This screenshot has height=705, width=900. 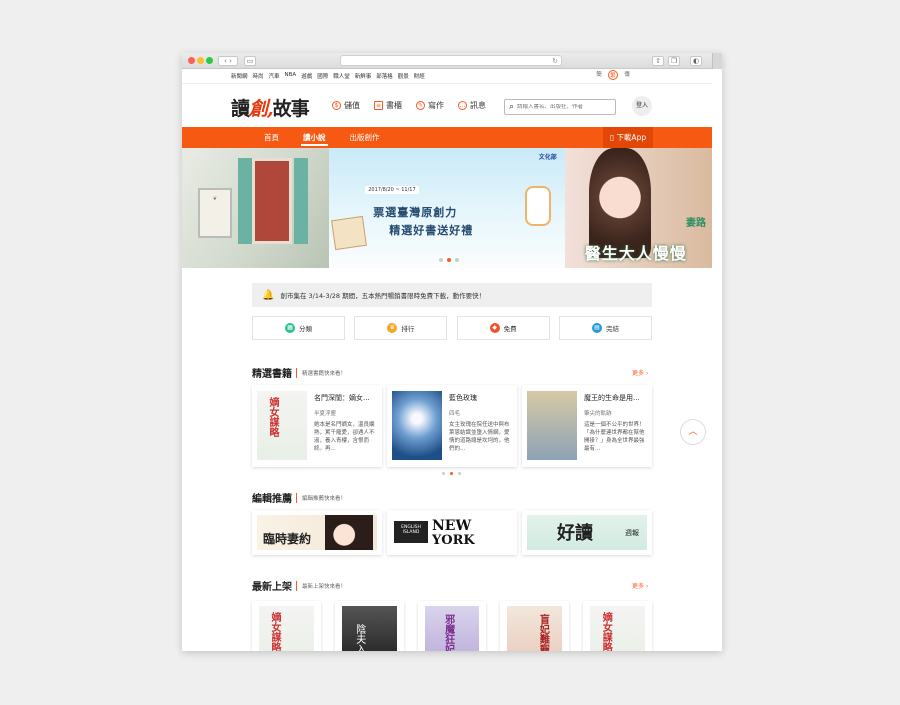 What do you see at coordinates (642, 106) in the screenshot?
I see `login-button: 登入` at bounding box center [642, 106].